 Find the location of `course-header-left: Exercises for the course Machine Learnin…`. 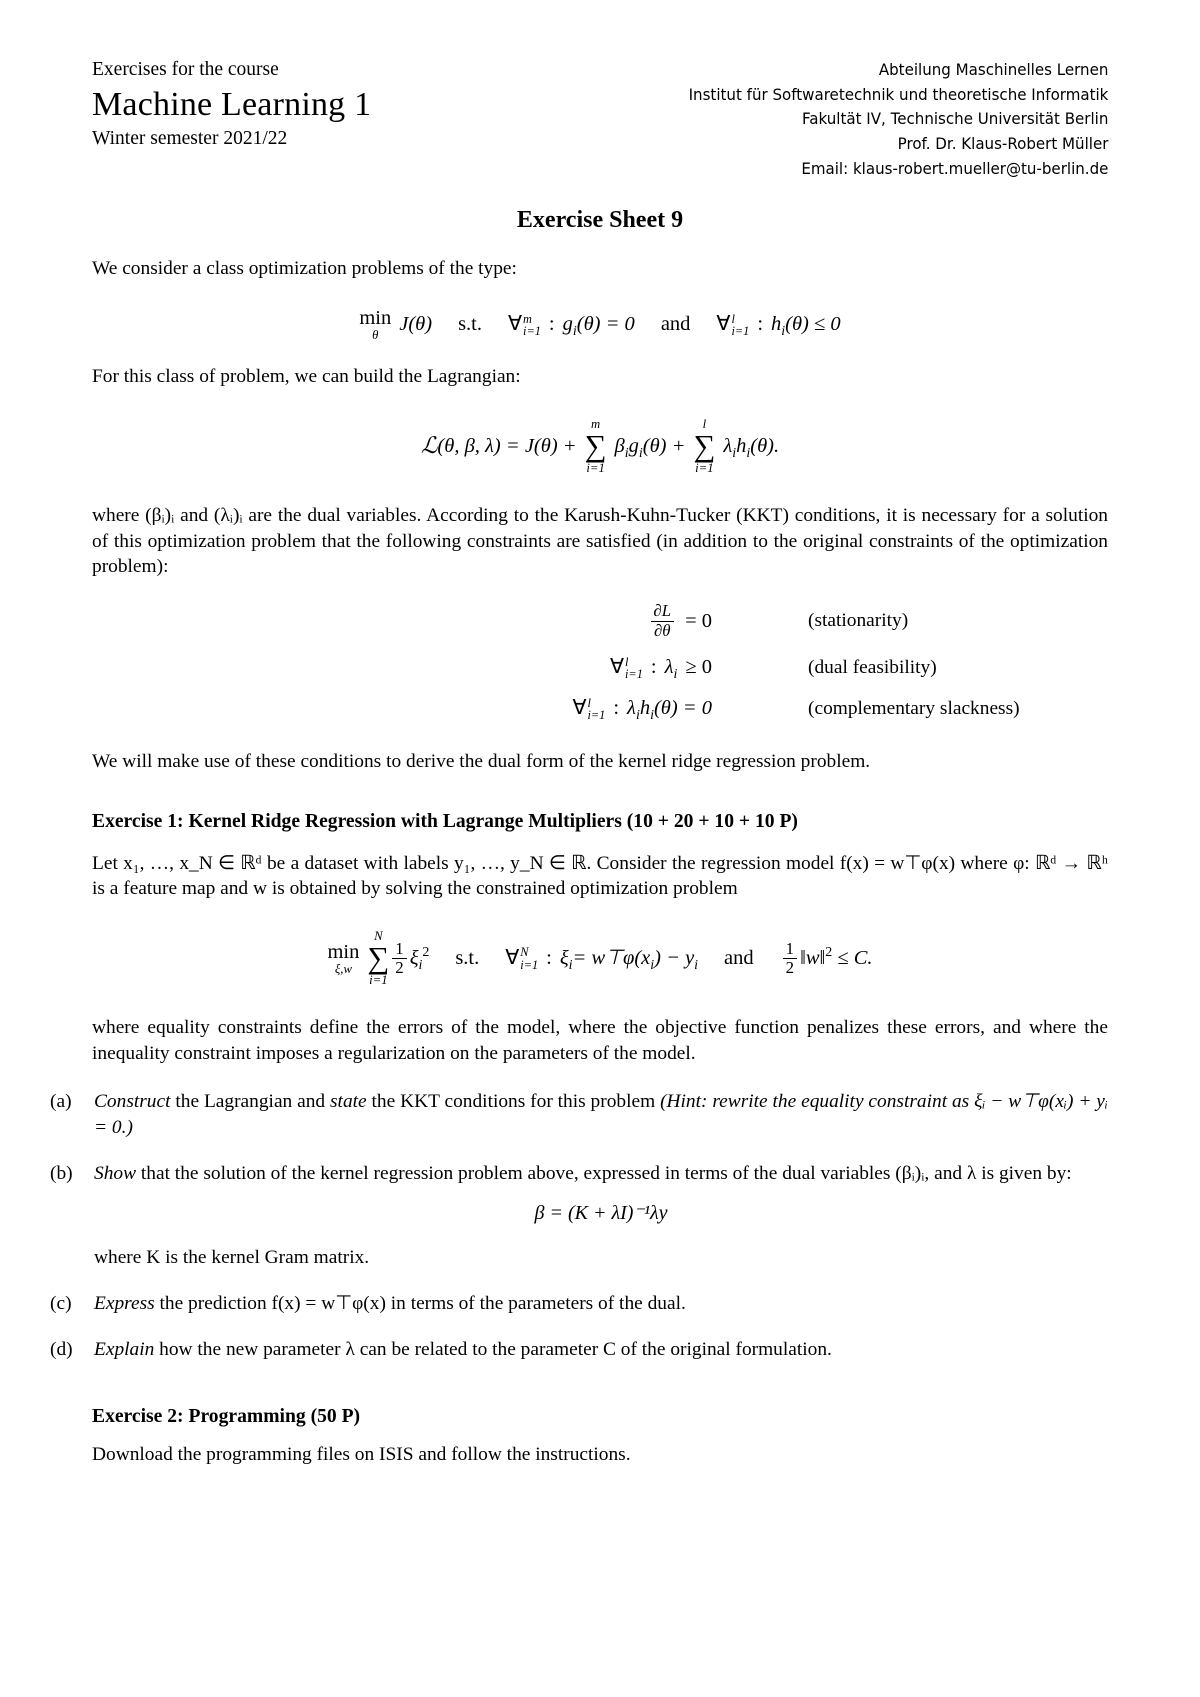

course-header-left: Exercises for the course Machine Learnin… is located at coordinates (231, 104).